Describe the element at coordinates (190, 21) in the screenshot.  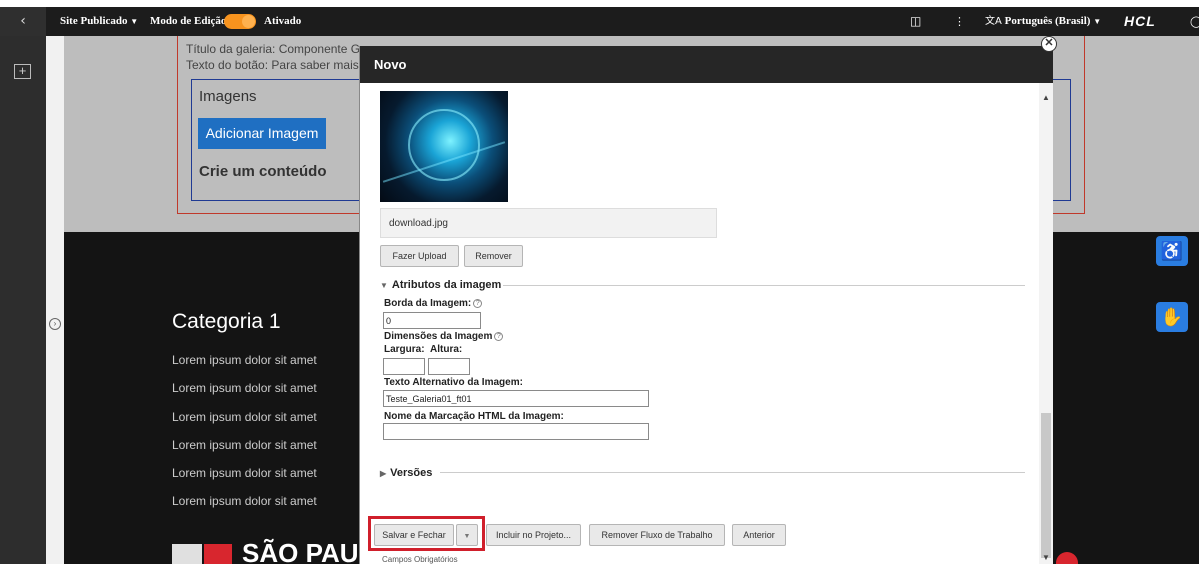
I see `edit-mode-label: Modo de Edição:` at that location.